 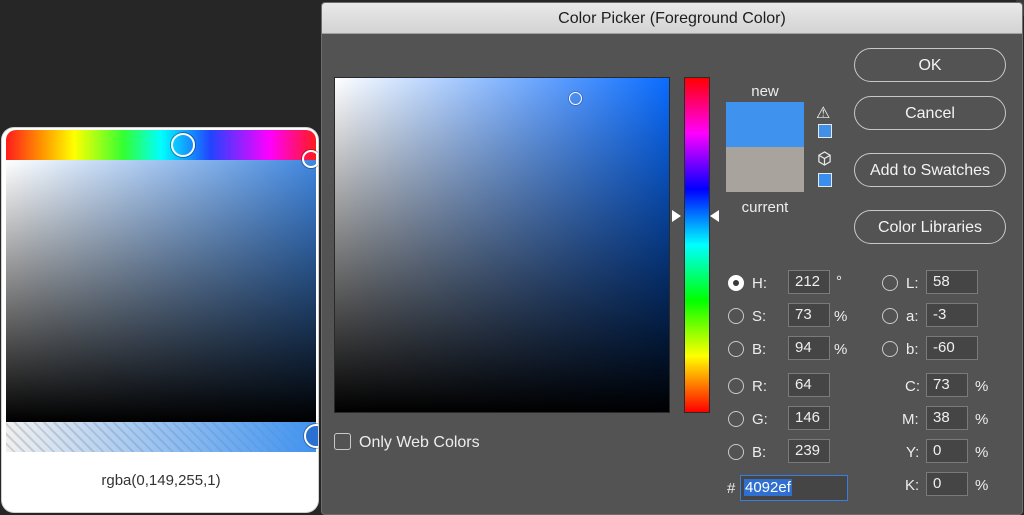 What do you see at coordinates (982, 386) in the screenshot?
I see `cyan-unit: %` at bounding box center [982, 386].